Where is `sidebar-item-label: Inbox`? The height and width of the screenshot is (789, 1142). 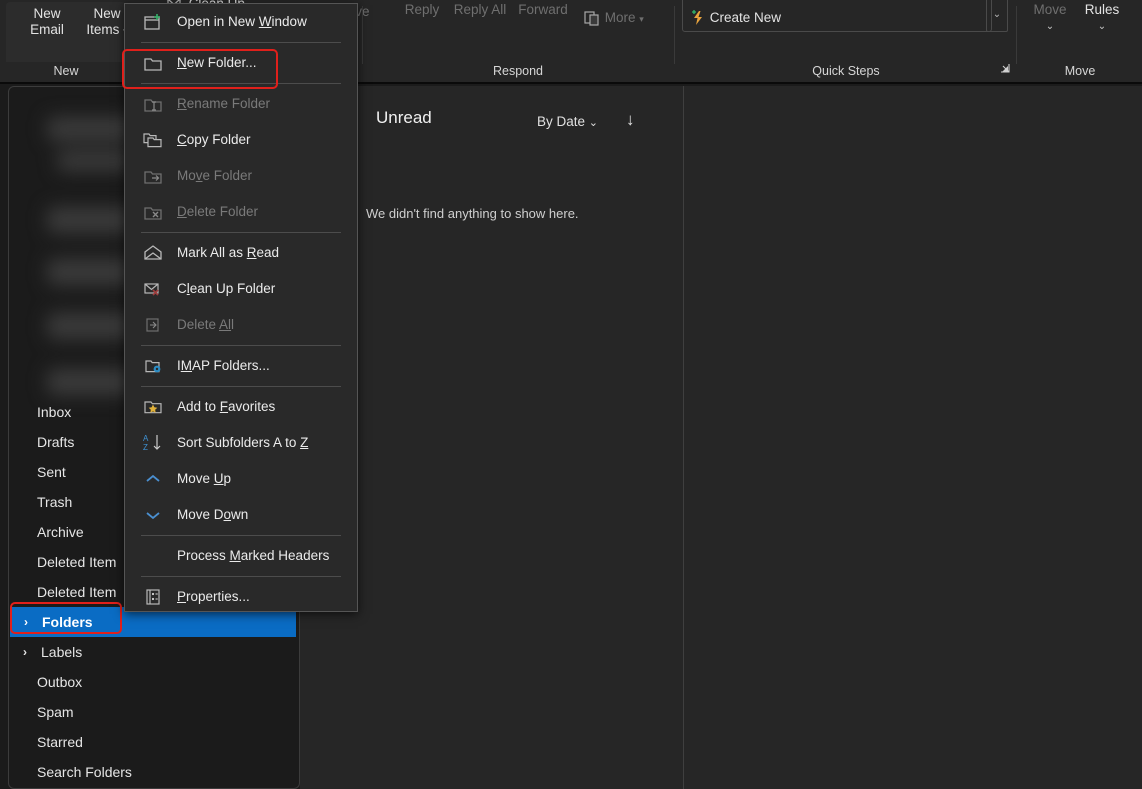 sidebar-item-label: Inbox is located at coordinates (54, 412).